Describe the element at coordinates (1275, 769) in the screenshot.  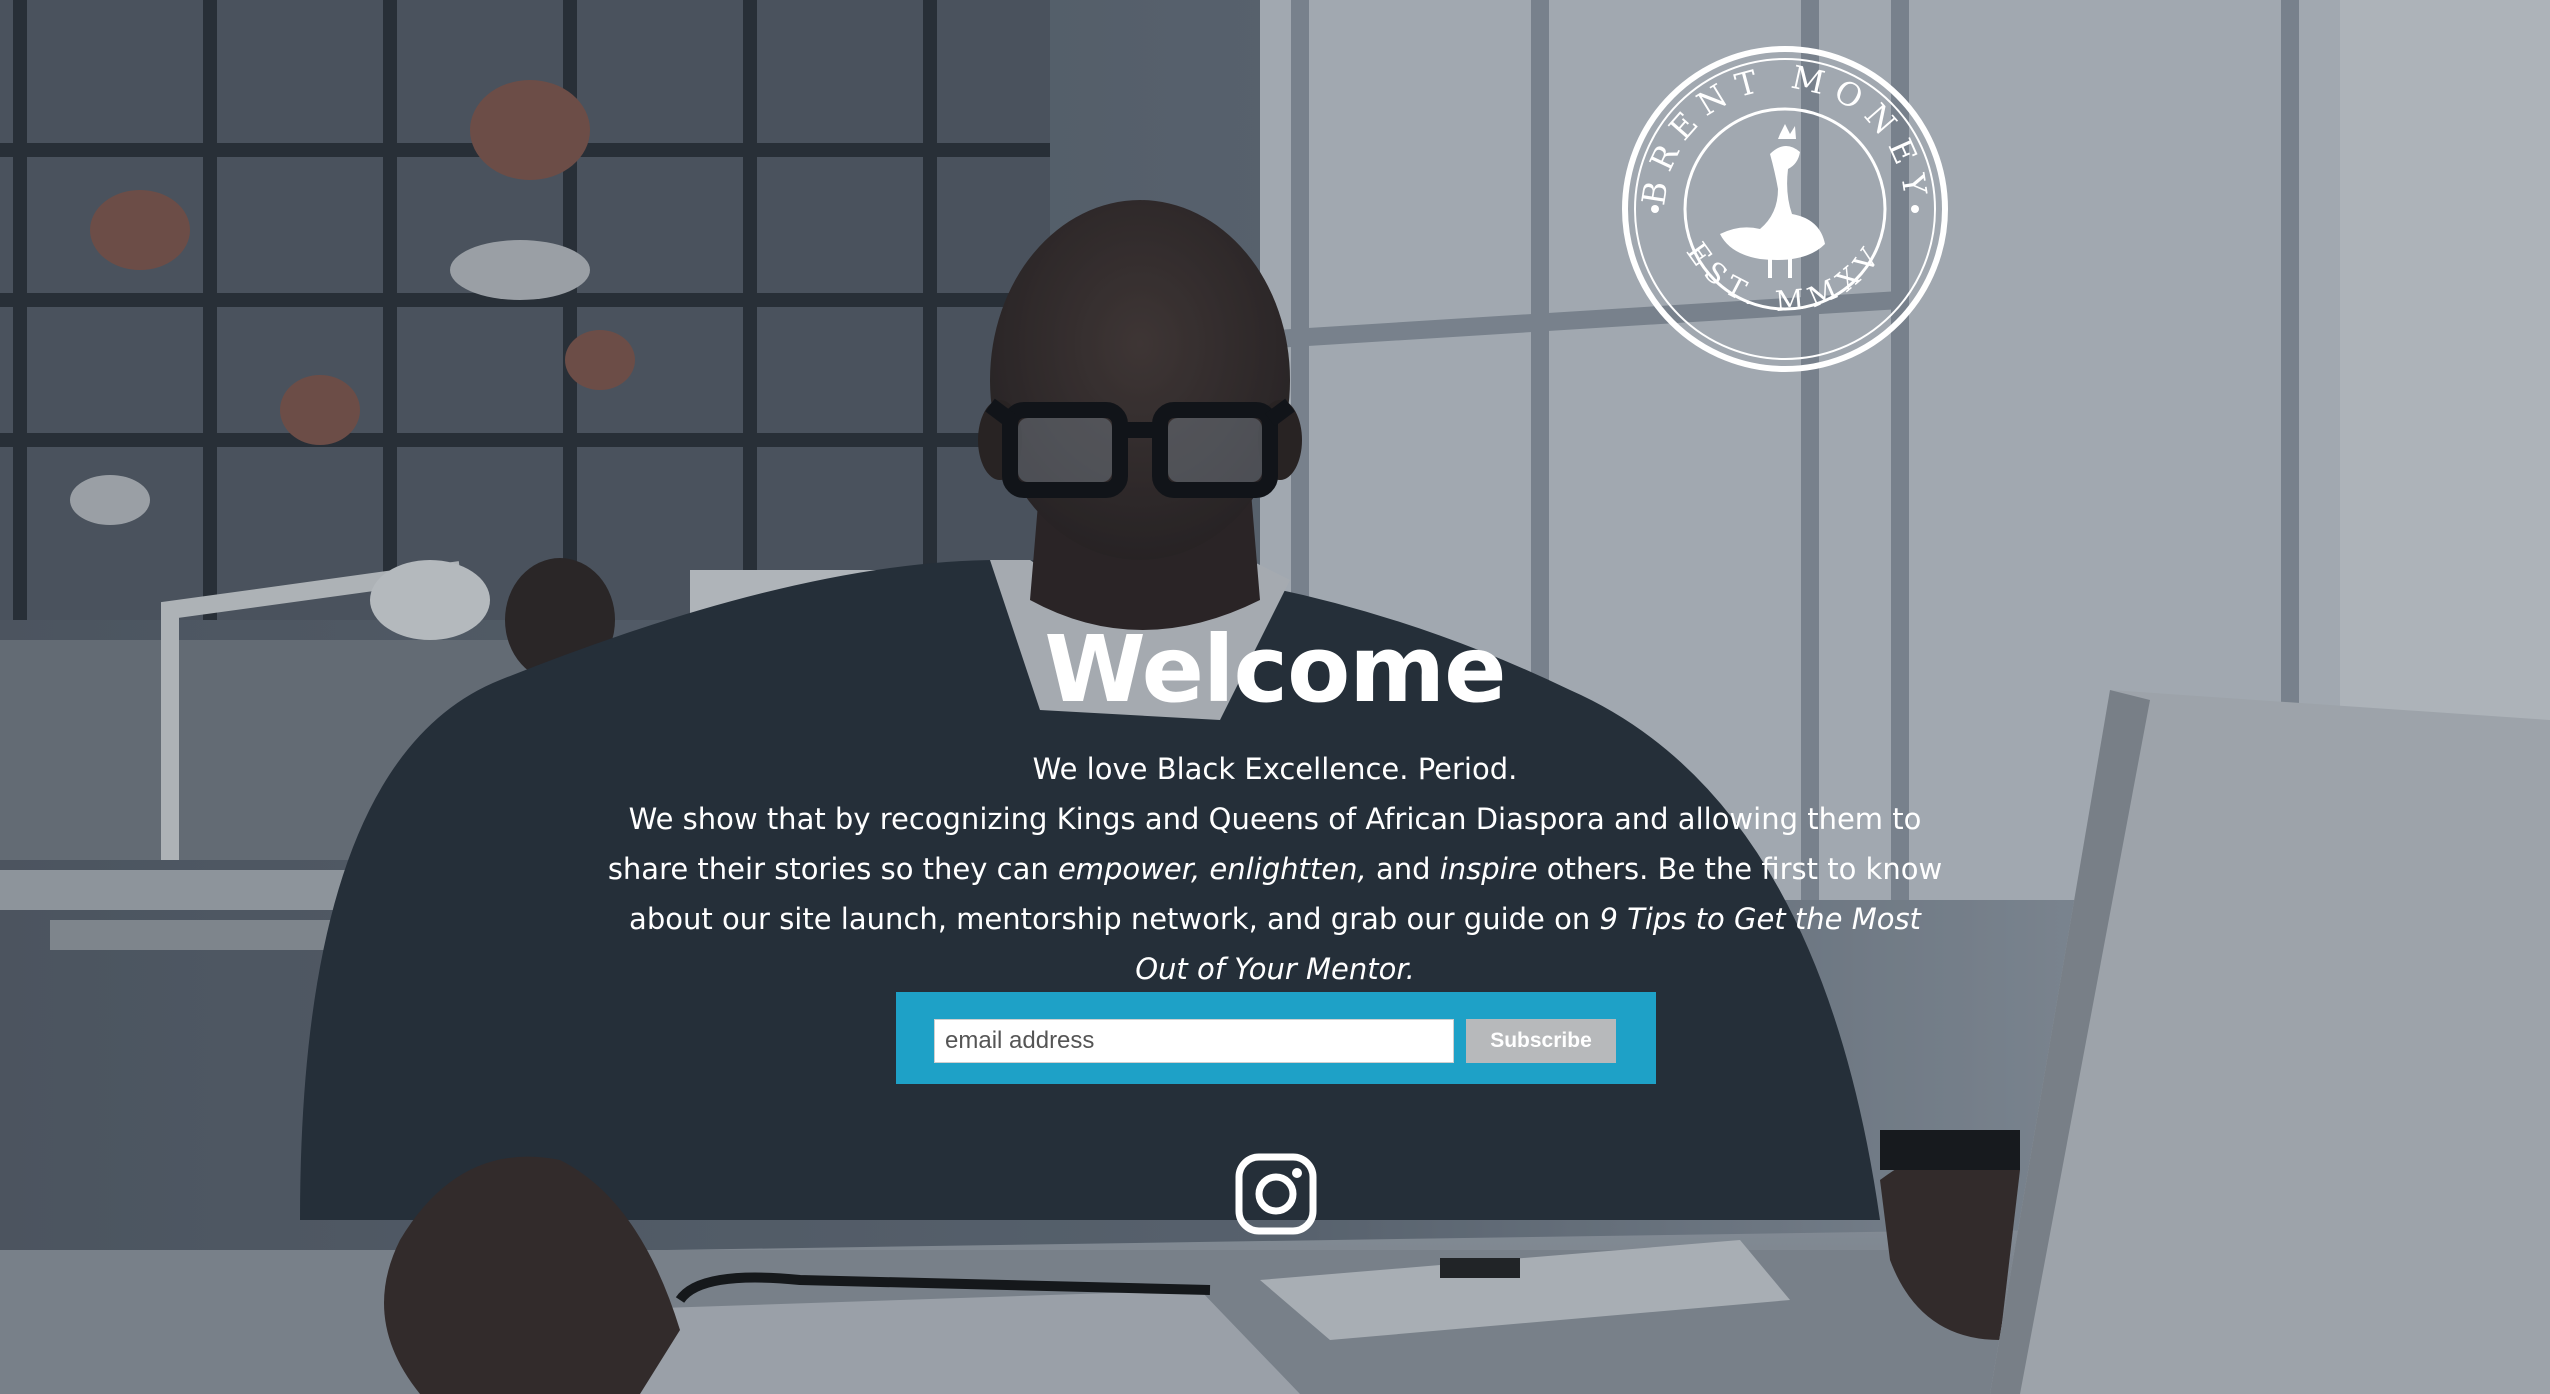
I see `tagline: We love Black Excellence. Period.` at that location.